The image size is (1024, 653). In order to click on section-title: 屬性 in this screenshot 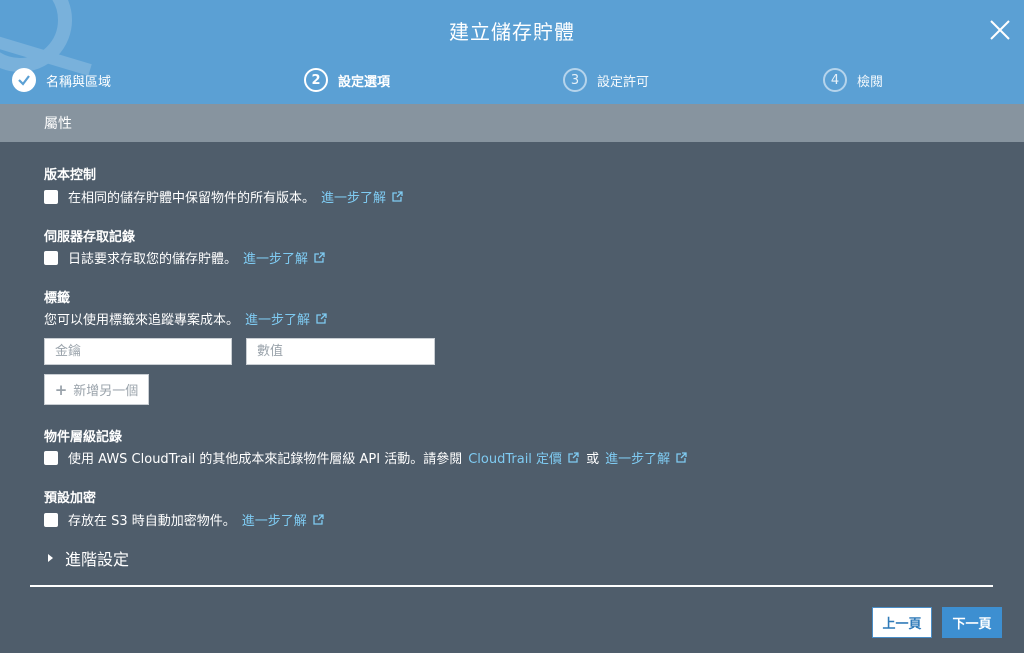, I will do `click(58, 124)`.